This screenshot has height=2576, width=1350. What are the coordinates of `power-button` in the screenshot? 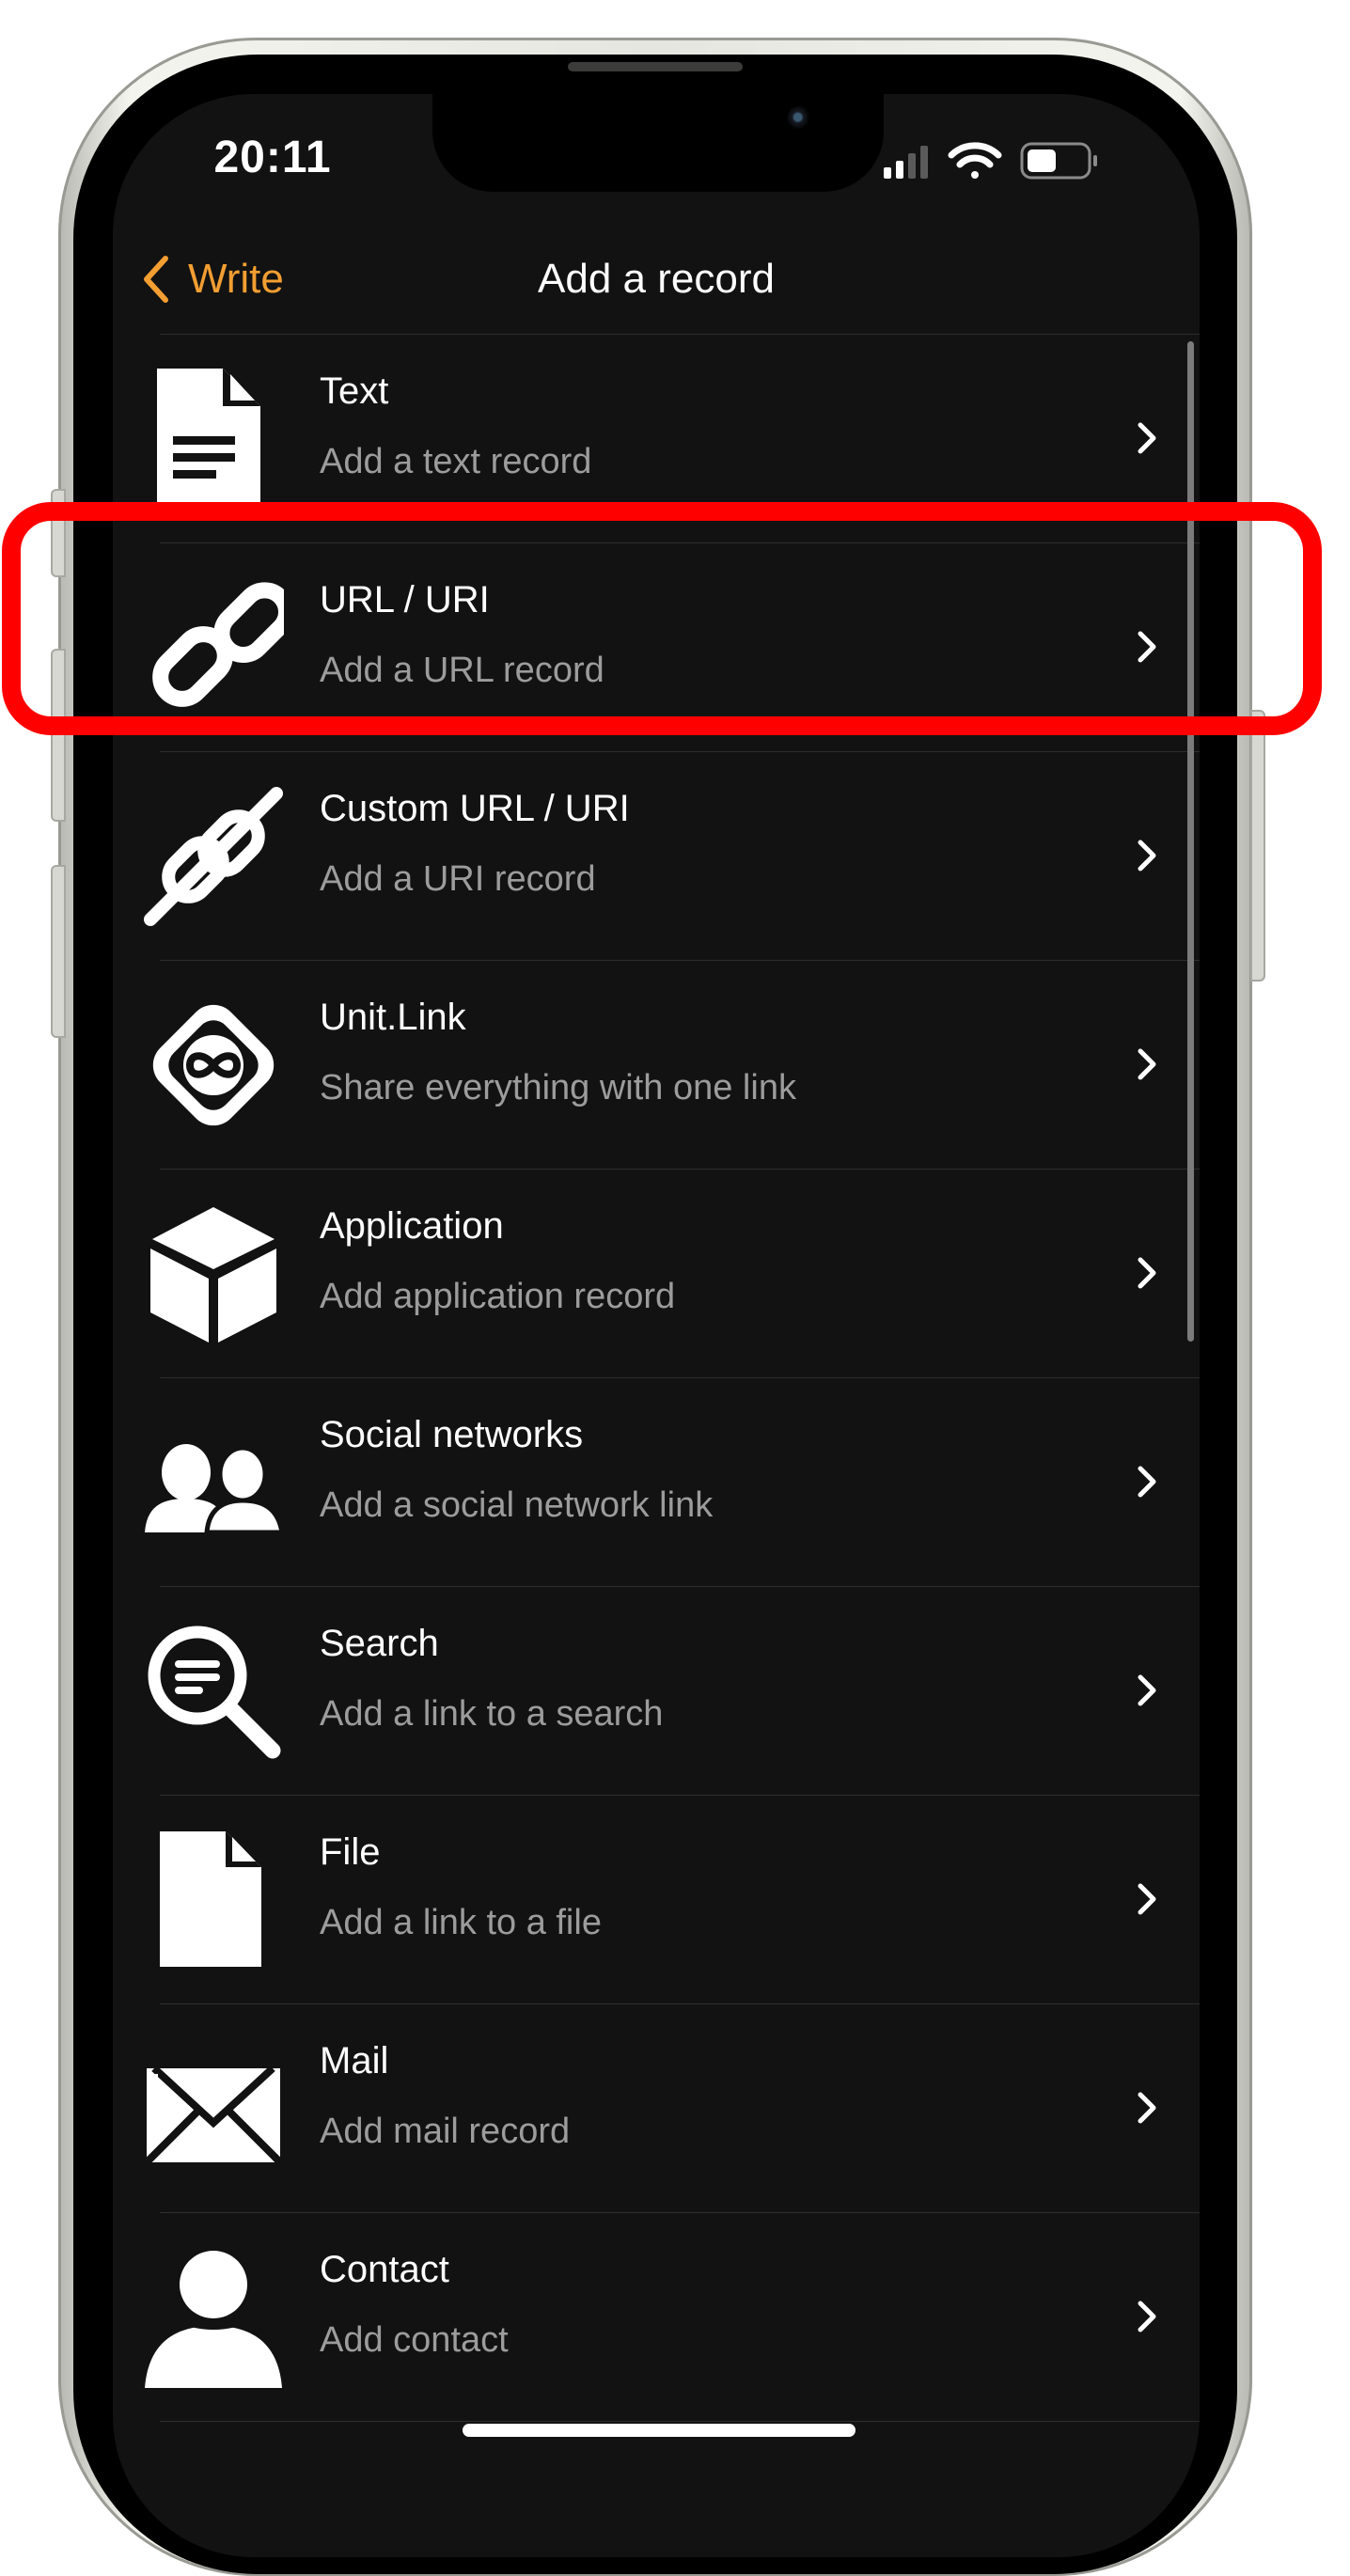 It's located at (1257, 846).